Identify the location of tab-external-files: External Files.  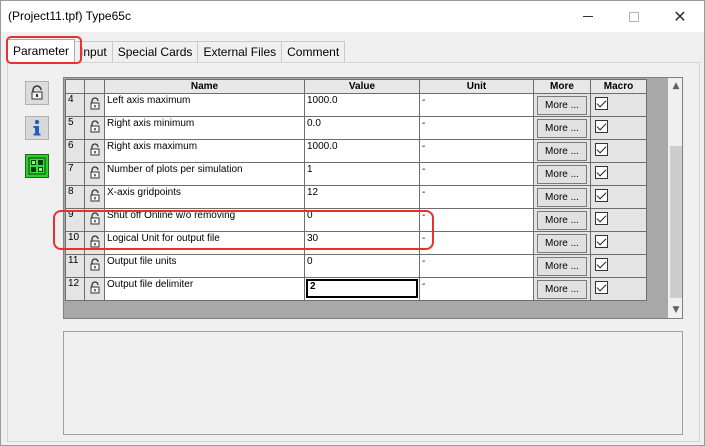
(240, 51).